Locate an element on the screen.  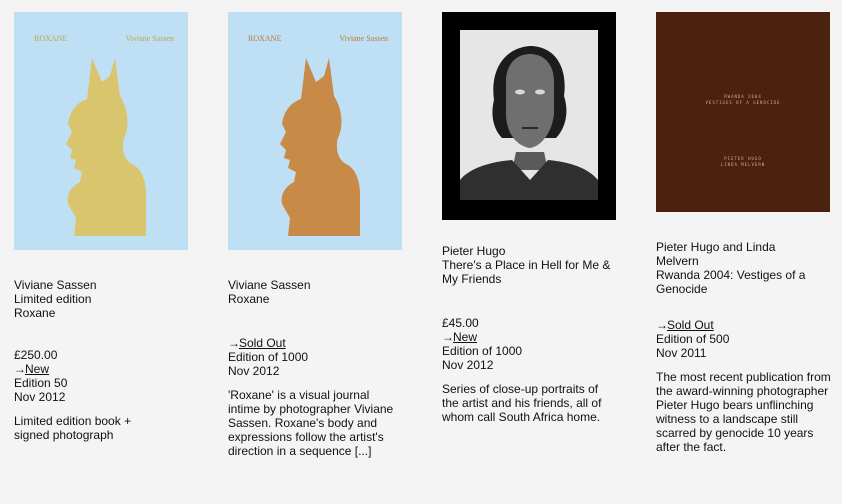
product-date: Nov 2011 is located at coordinates (681, 353).